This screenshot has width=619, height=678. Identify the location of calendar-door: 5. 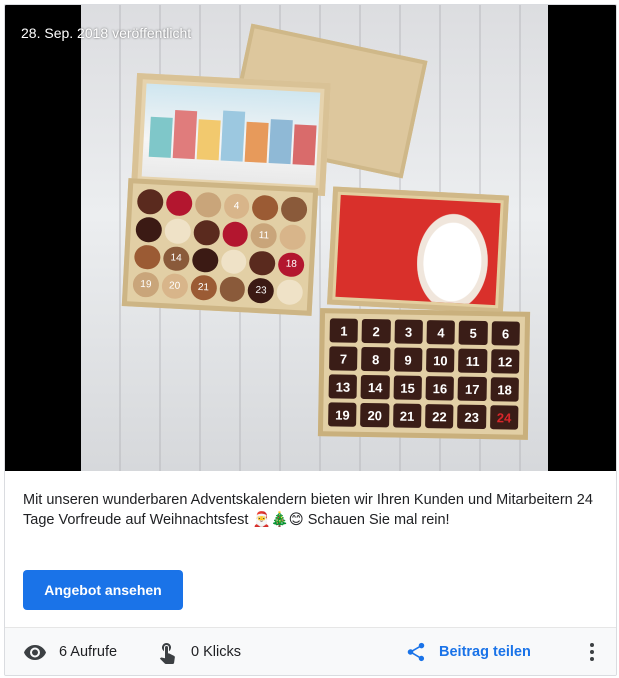
(473, 333).